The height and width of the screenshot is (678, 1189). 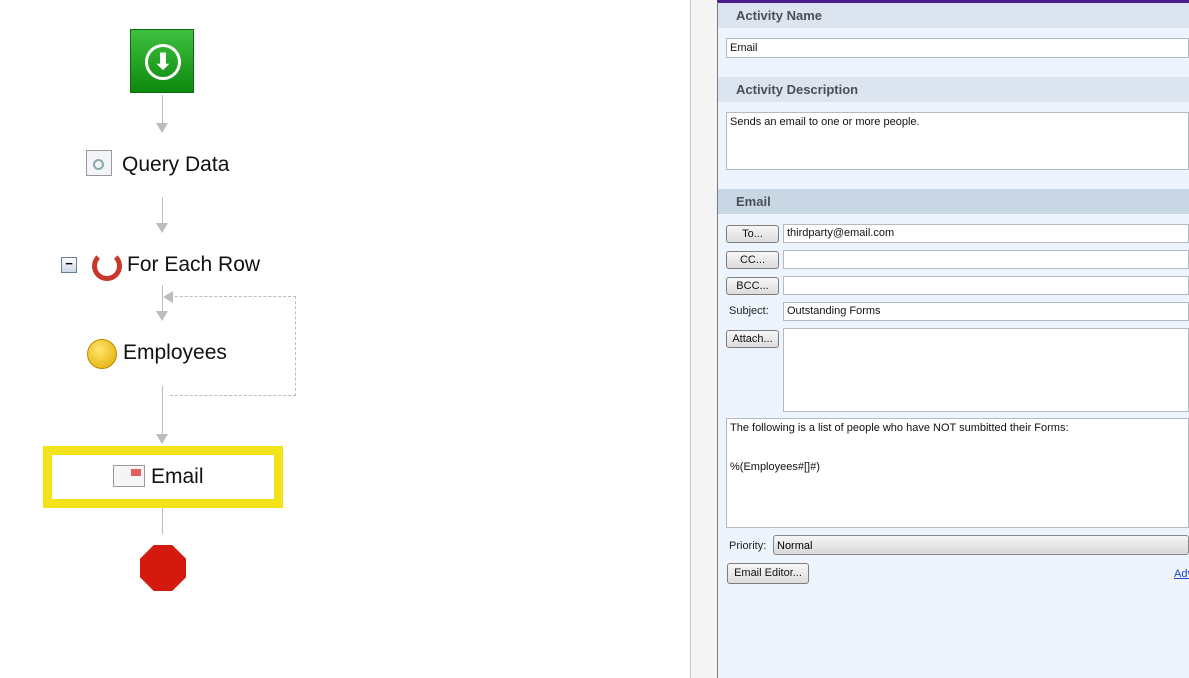 What do you see at coordinates (981, 545) in the screenshot?
I see `priority-select: Normal` at bounding box center [981, 545].